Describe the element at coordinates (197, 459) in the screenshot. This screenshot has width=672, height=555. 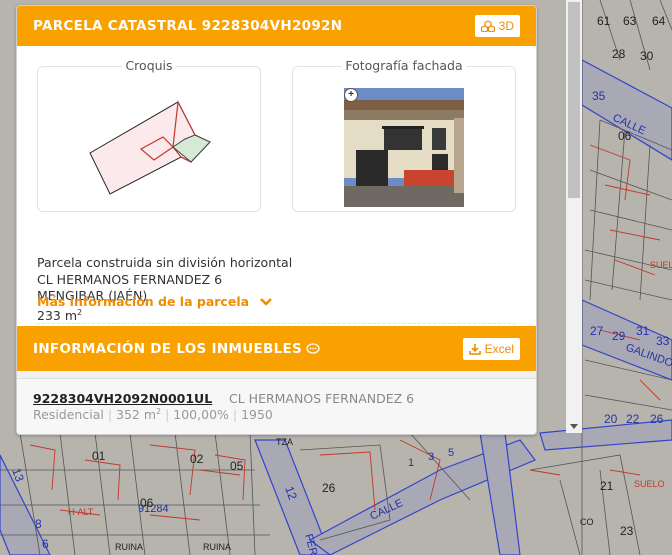
I see `svg-text: 02` at that location.